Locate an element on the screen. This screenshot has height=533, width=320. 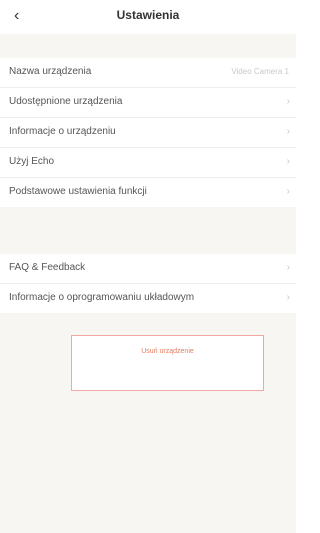
row-label: Podstawowe ustawienia funkcji is located at coordinates (78, 191).